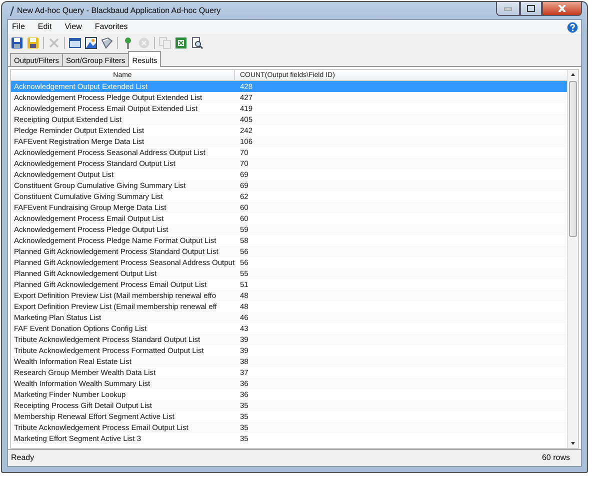 The height and width of the screenshot is (480, 593). Describe the element at coordinates (11, 11) in the screenshot. I see `app-icon` at that location.